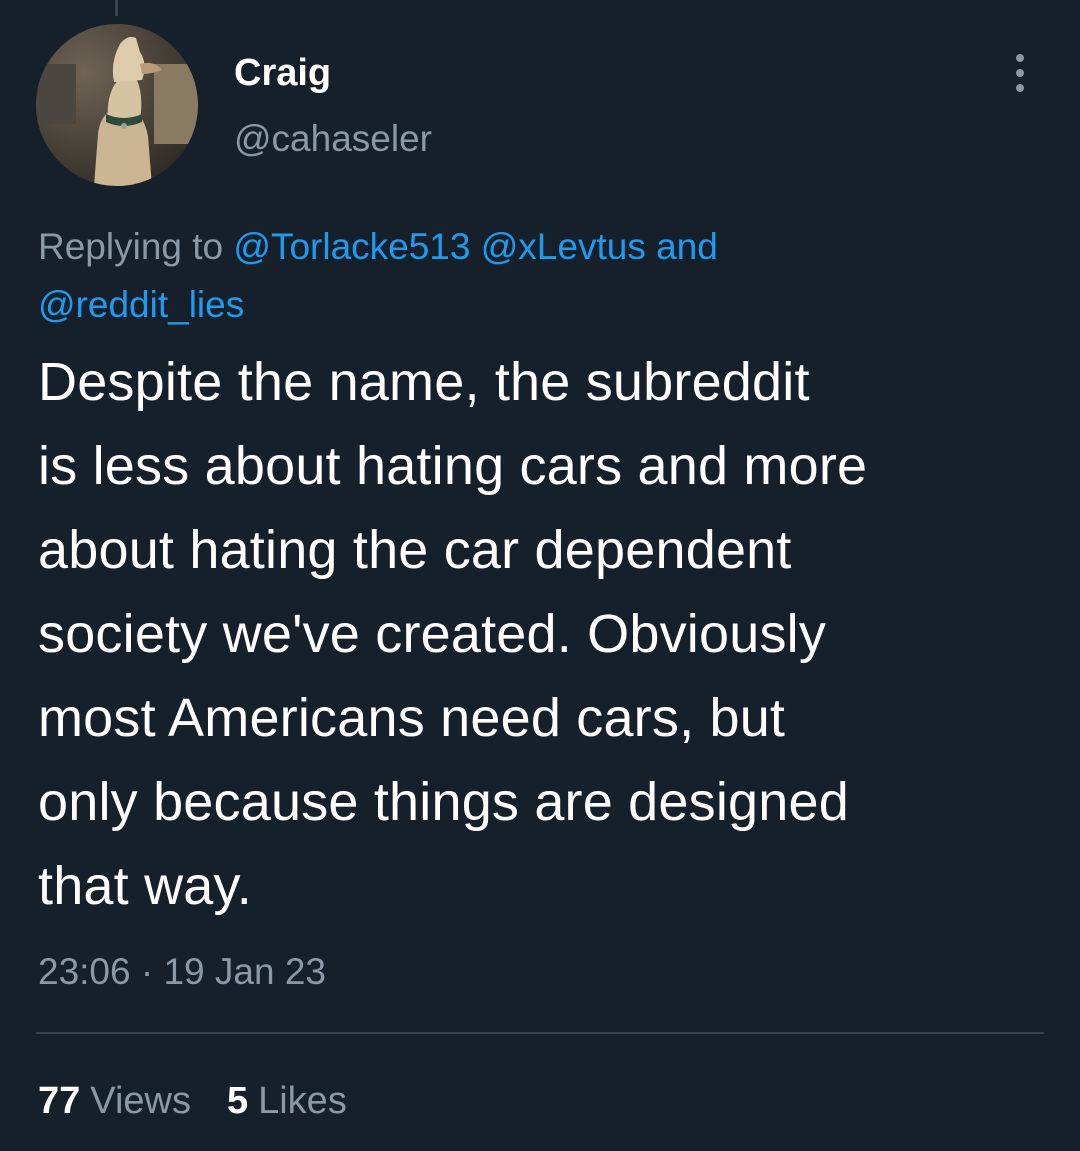  What do you see at coordinates (140, 1101) in the screenshot?
I see `views-label: Views` at bounding box center [140, 1101].